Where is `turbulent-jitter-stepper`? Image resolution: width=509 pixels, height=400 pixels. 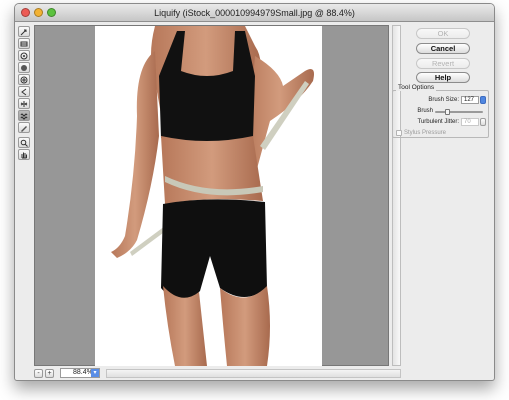
turbulent-jitter-stepper is located at coordinates (483, 122).